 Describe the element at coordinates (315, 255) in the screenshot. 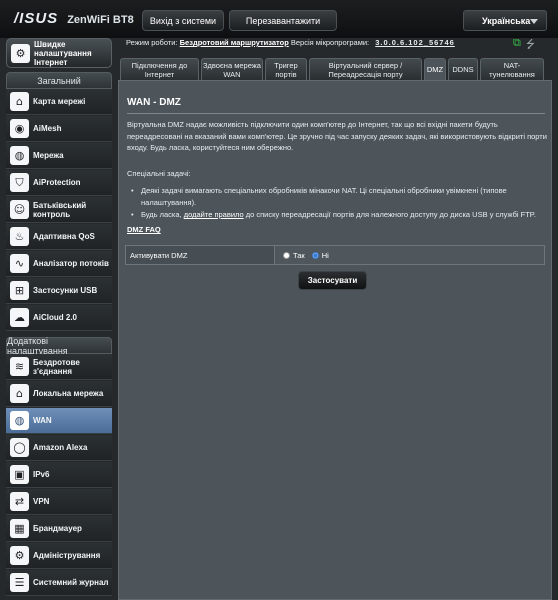

I see `dmz-no-radio` at that location.